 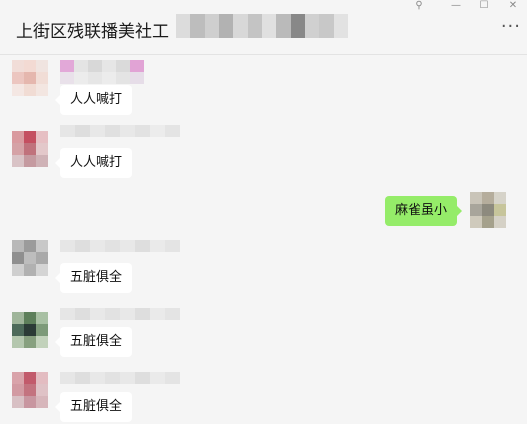 What do you see at coordinates (511, 27) in the screenshot?
I see `more-dots-icon: ···` at bounding box center [511, 27].